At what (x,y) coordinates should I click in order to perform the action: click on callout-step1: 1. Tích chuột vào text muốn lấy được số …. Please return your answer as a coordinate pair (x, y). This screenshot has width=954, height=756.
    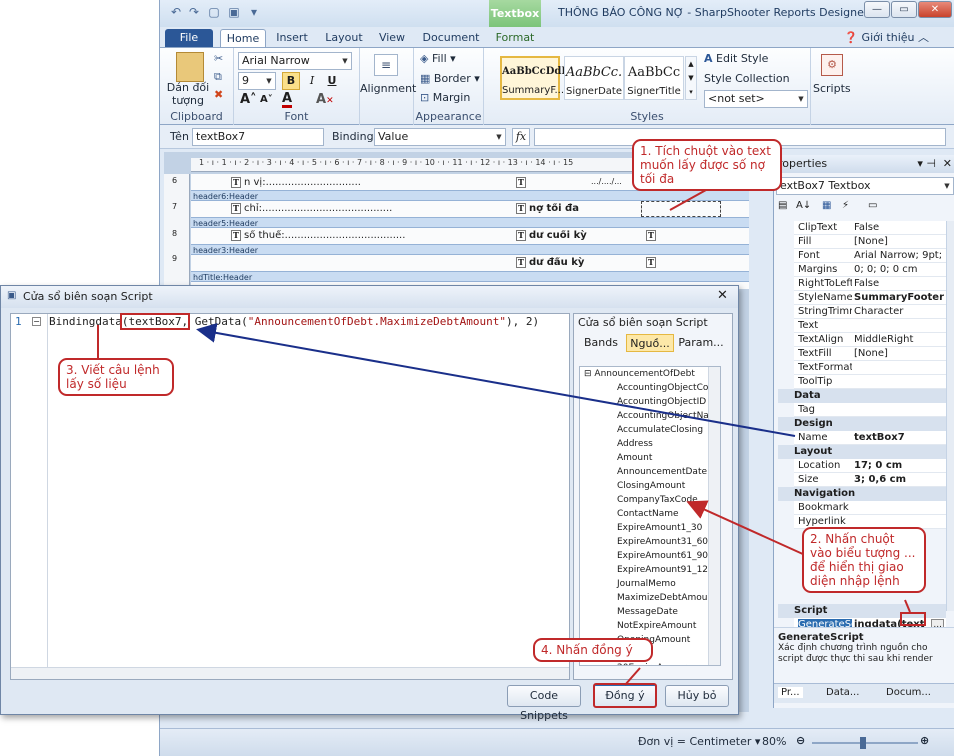
    Looking at the image, I should click on (707, 165).